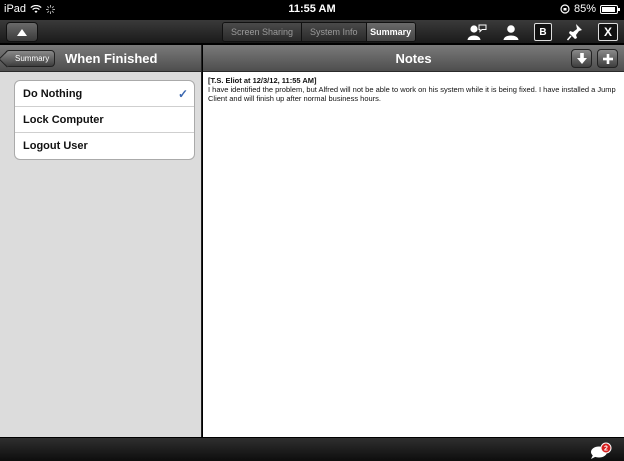 The height and width of the screenshot is (461, 624). I want to click on add-note-button, so click(607, 58).